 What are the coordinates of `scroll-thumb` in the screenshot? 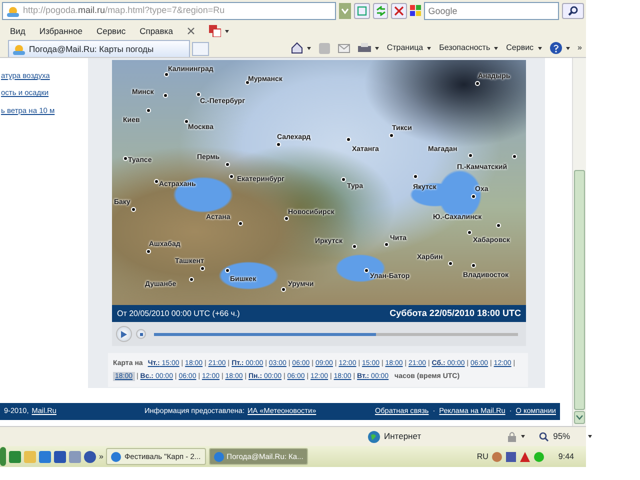 It's located at (579, 290).